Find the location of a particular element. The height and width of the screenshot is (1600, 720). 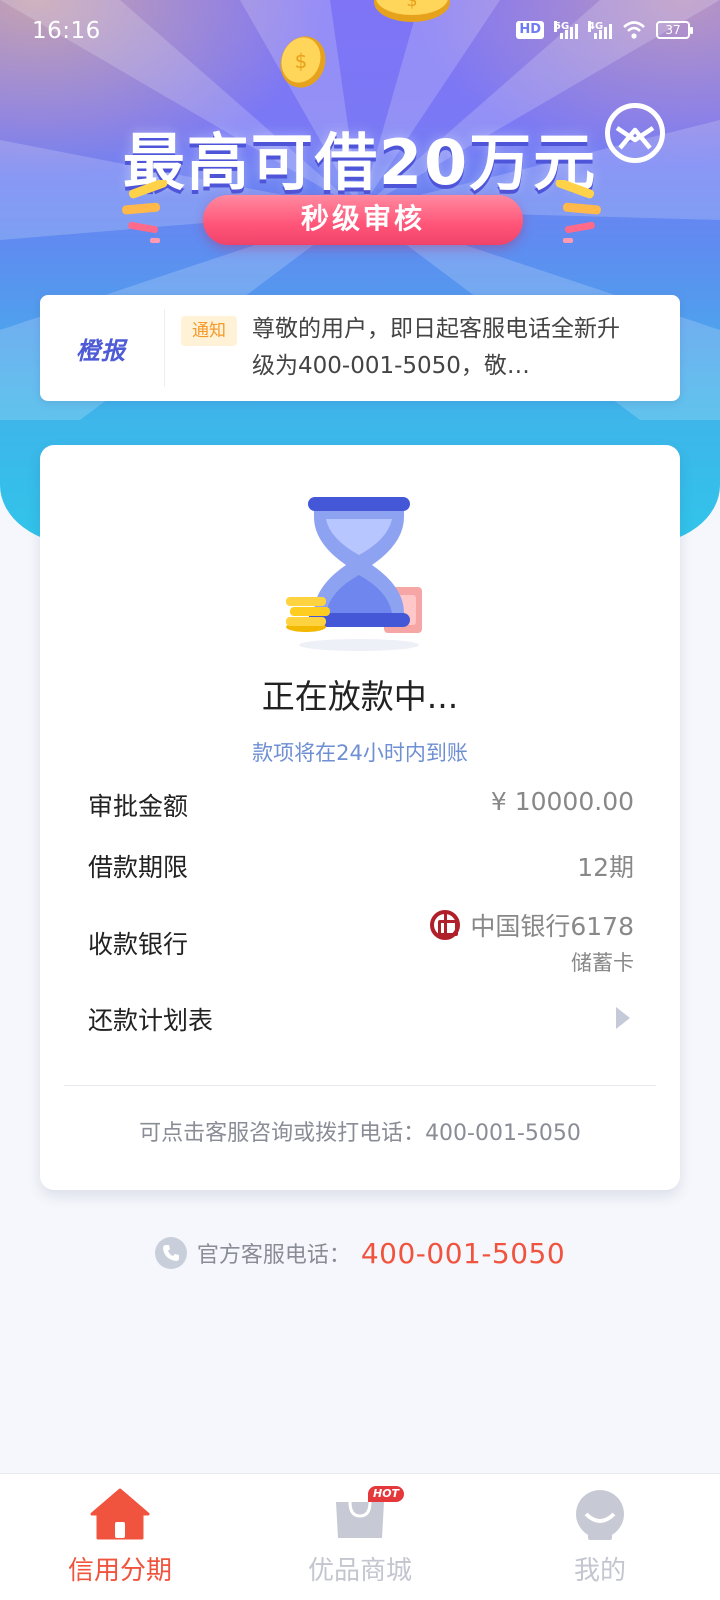

nav-label: 我的 is located at coordinates (599, 1571).